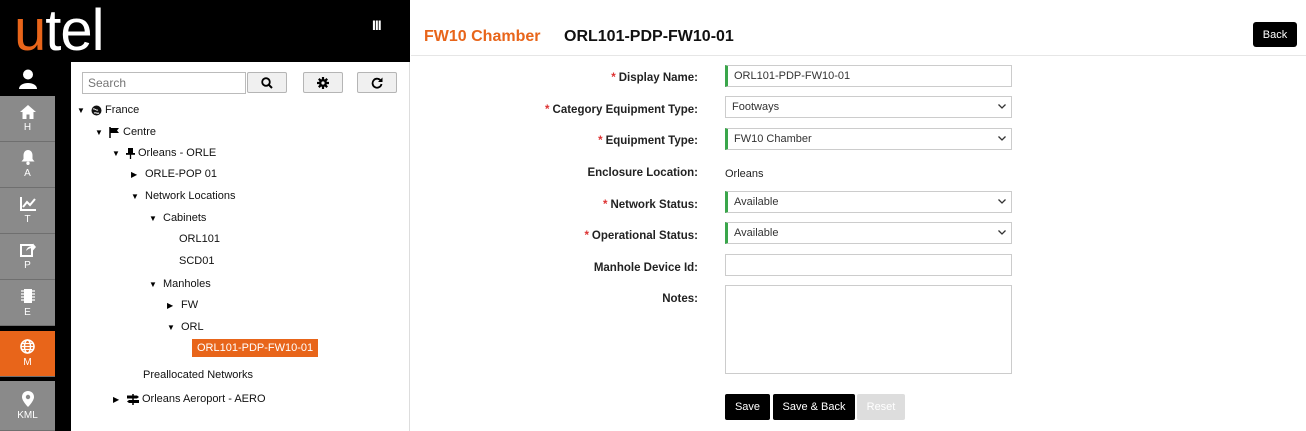 The width and height of the screenshot is (1306, 431). What do you see at coordinates (190, 305) in the screenshot?
I see `tree-node-label: FW` at bounding box center [190, 305].